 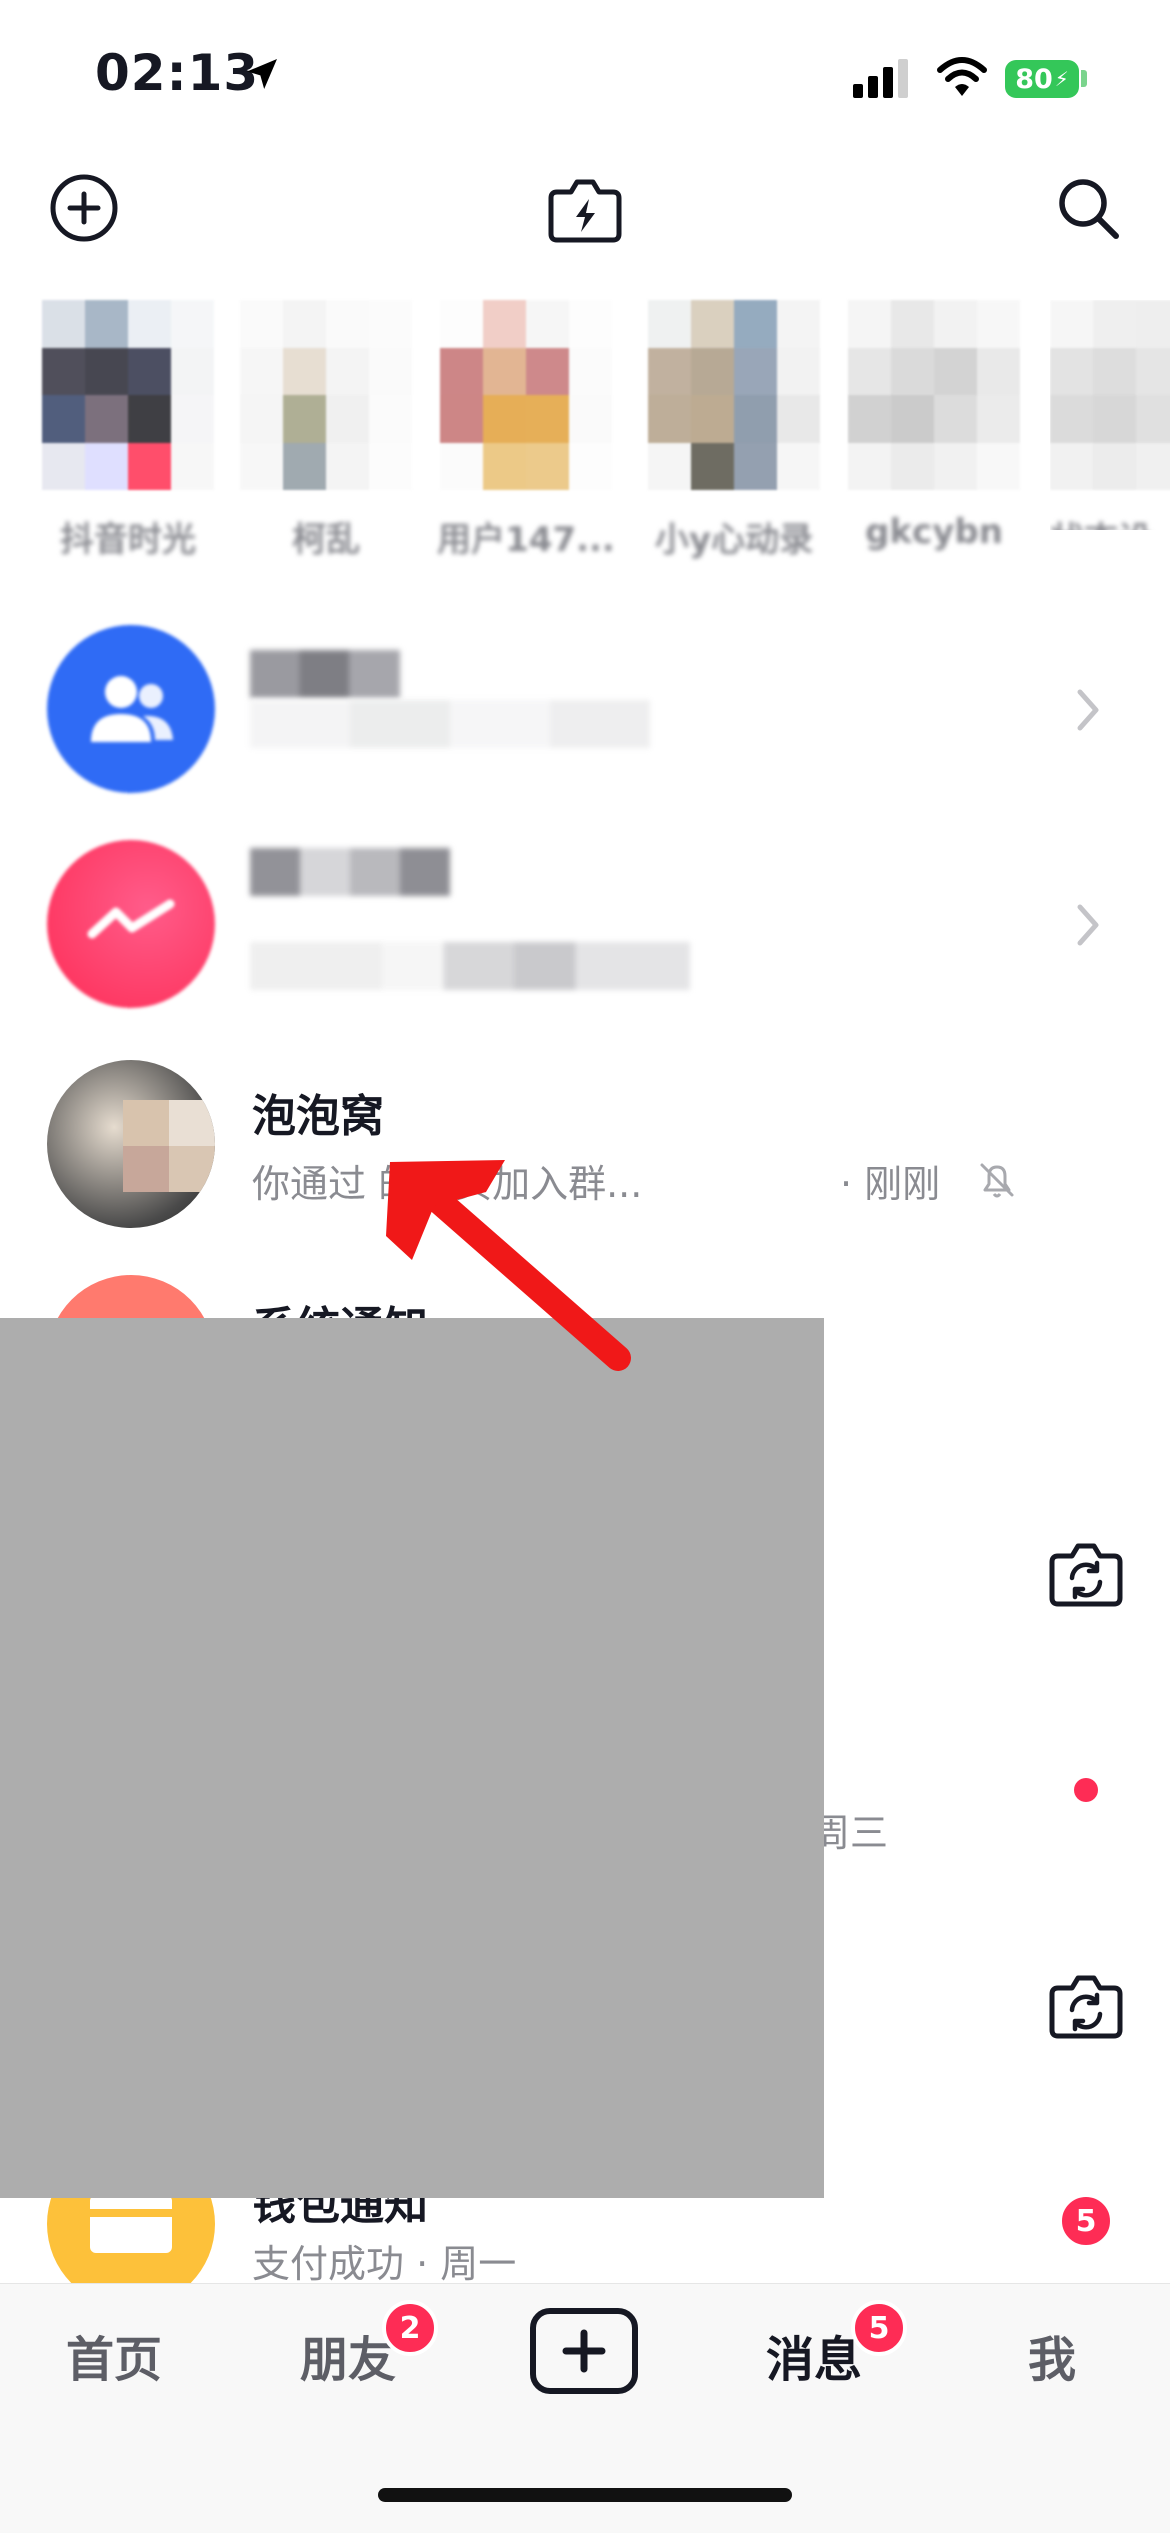 What do you see at coordinates (410, 2328) in the screenshot?
I see `friends-badge: 2` at bounding box center [410, 2328].